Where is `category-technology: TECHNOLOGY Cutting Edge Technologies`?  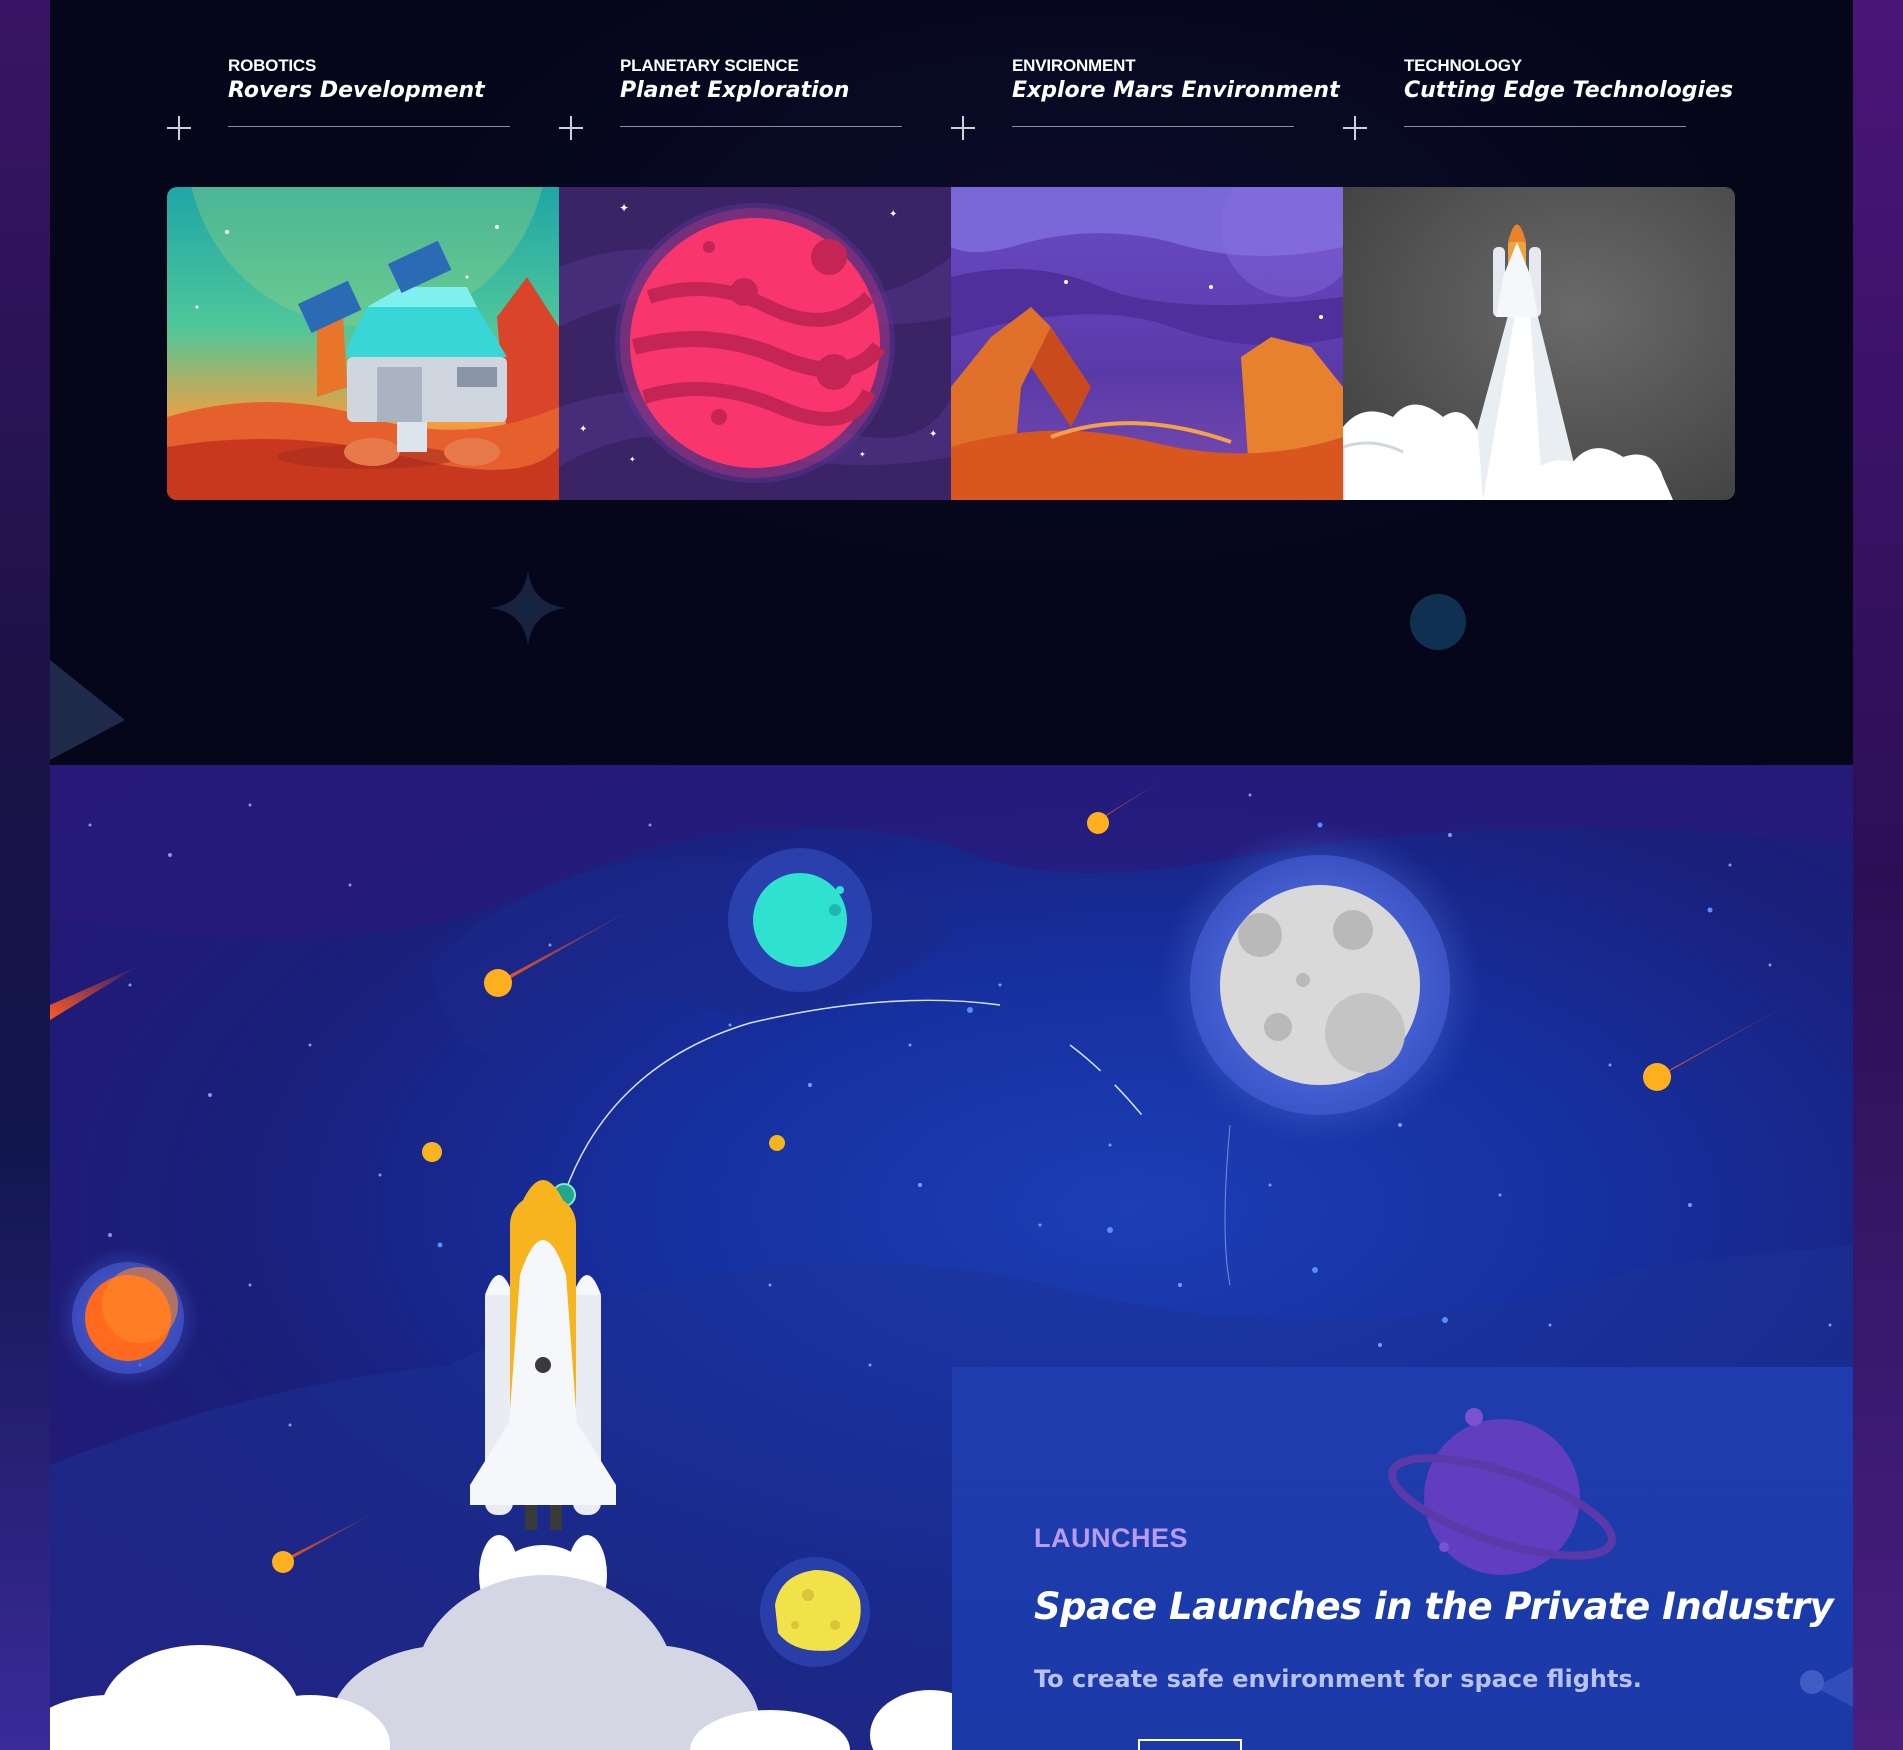
category-technology: TECHNOLOGY Cutting Edge Technologies is located at coordinates (1539, 101).